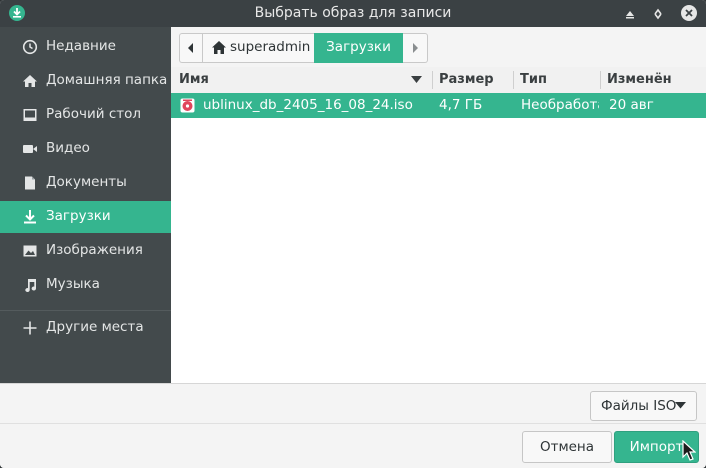 This screenshot has height=468, width=706. Describe the element at coordinates (639, 406) in the screenshot. I see `filter-label: Файлы ISO` at that location.